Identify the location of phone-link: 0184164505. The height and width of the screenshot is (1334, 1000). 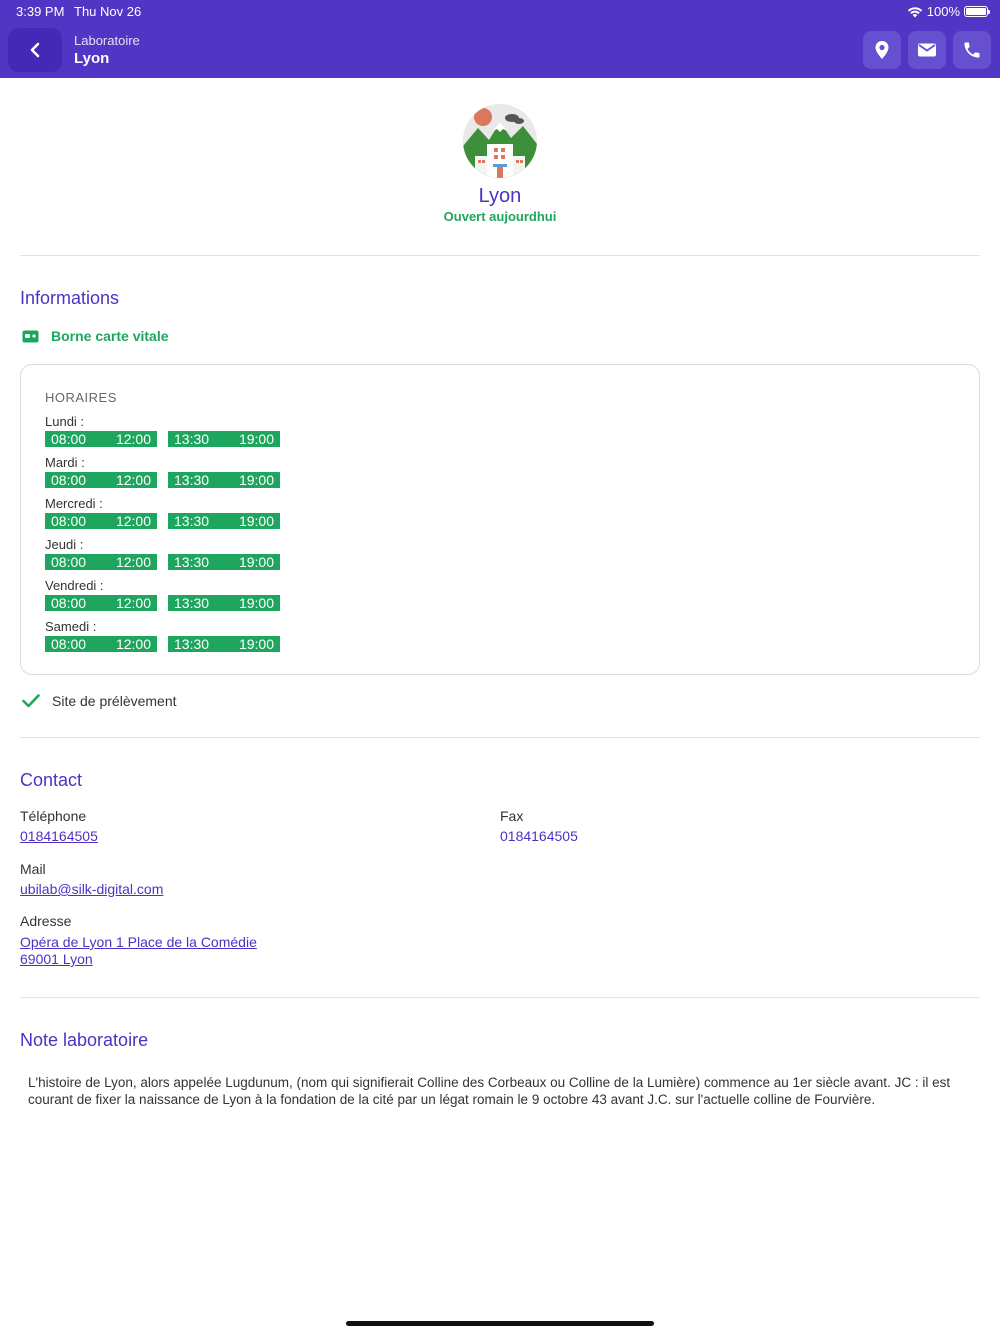
(59, 836).